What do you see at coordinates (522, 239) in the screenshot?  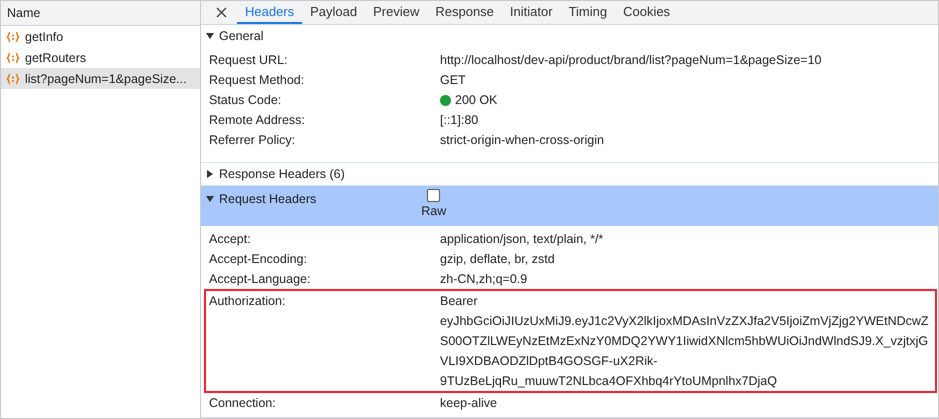 I see `header-value: application/json, text/plain, */*` at bounding box center [522, 239].